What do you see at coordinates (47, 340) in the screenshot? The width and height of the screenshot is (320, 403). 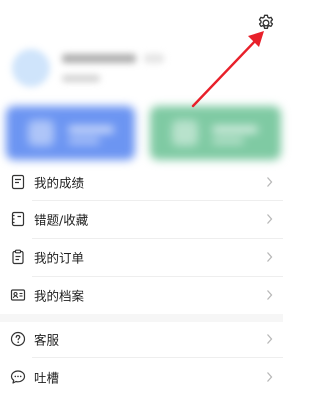 I see `menu-item-label: 客服` at bounding box center [47, 340].